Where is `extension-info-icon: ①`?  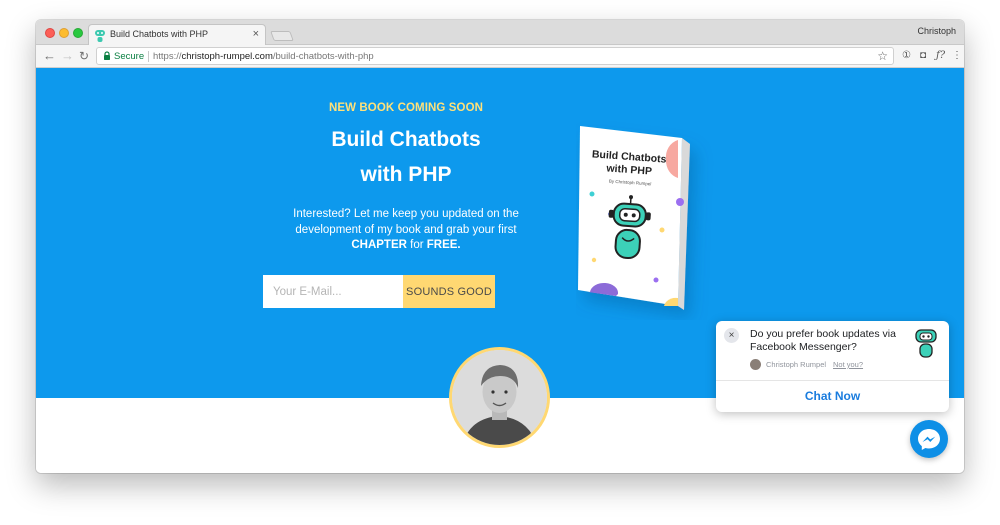 extension-info-icon: ① is located at coordinates (906, 56).